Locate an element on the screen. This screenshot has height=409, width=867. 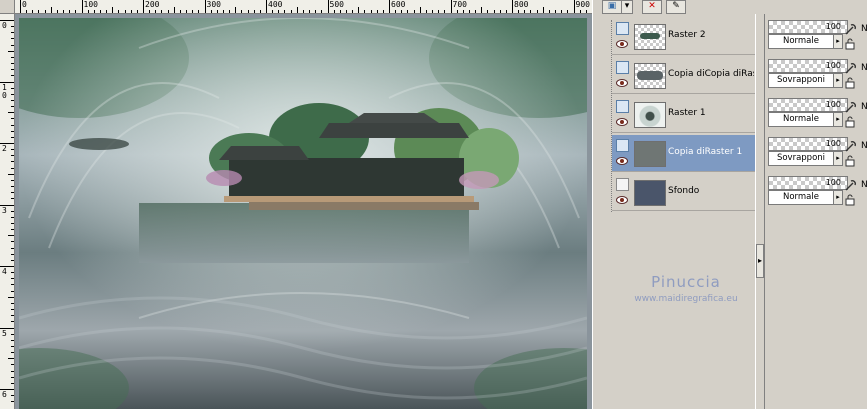
raster-layer-icon is located at coordinates (622, 106).